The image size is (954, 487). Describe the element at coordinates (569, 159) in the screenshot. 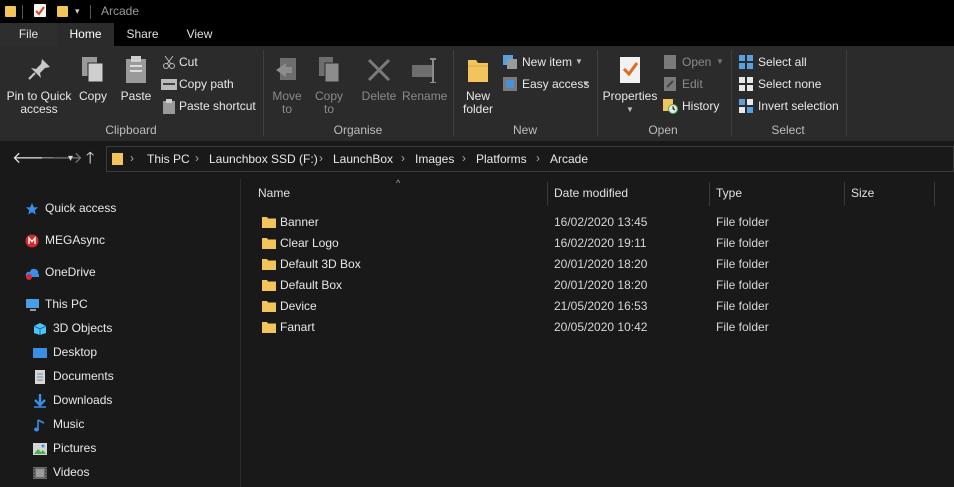

I see `breadcrumb-arcade: Arcade` at that location.